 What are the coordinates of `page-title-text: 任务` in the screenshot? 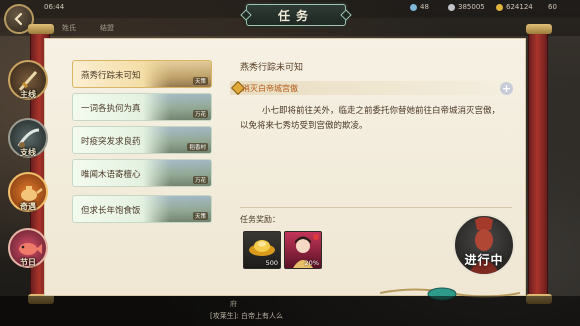 It's located at (295, 15).